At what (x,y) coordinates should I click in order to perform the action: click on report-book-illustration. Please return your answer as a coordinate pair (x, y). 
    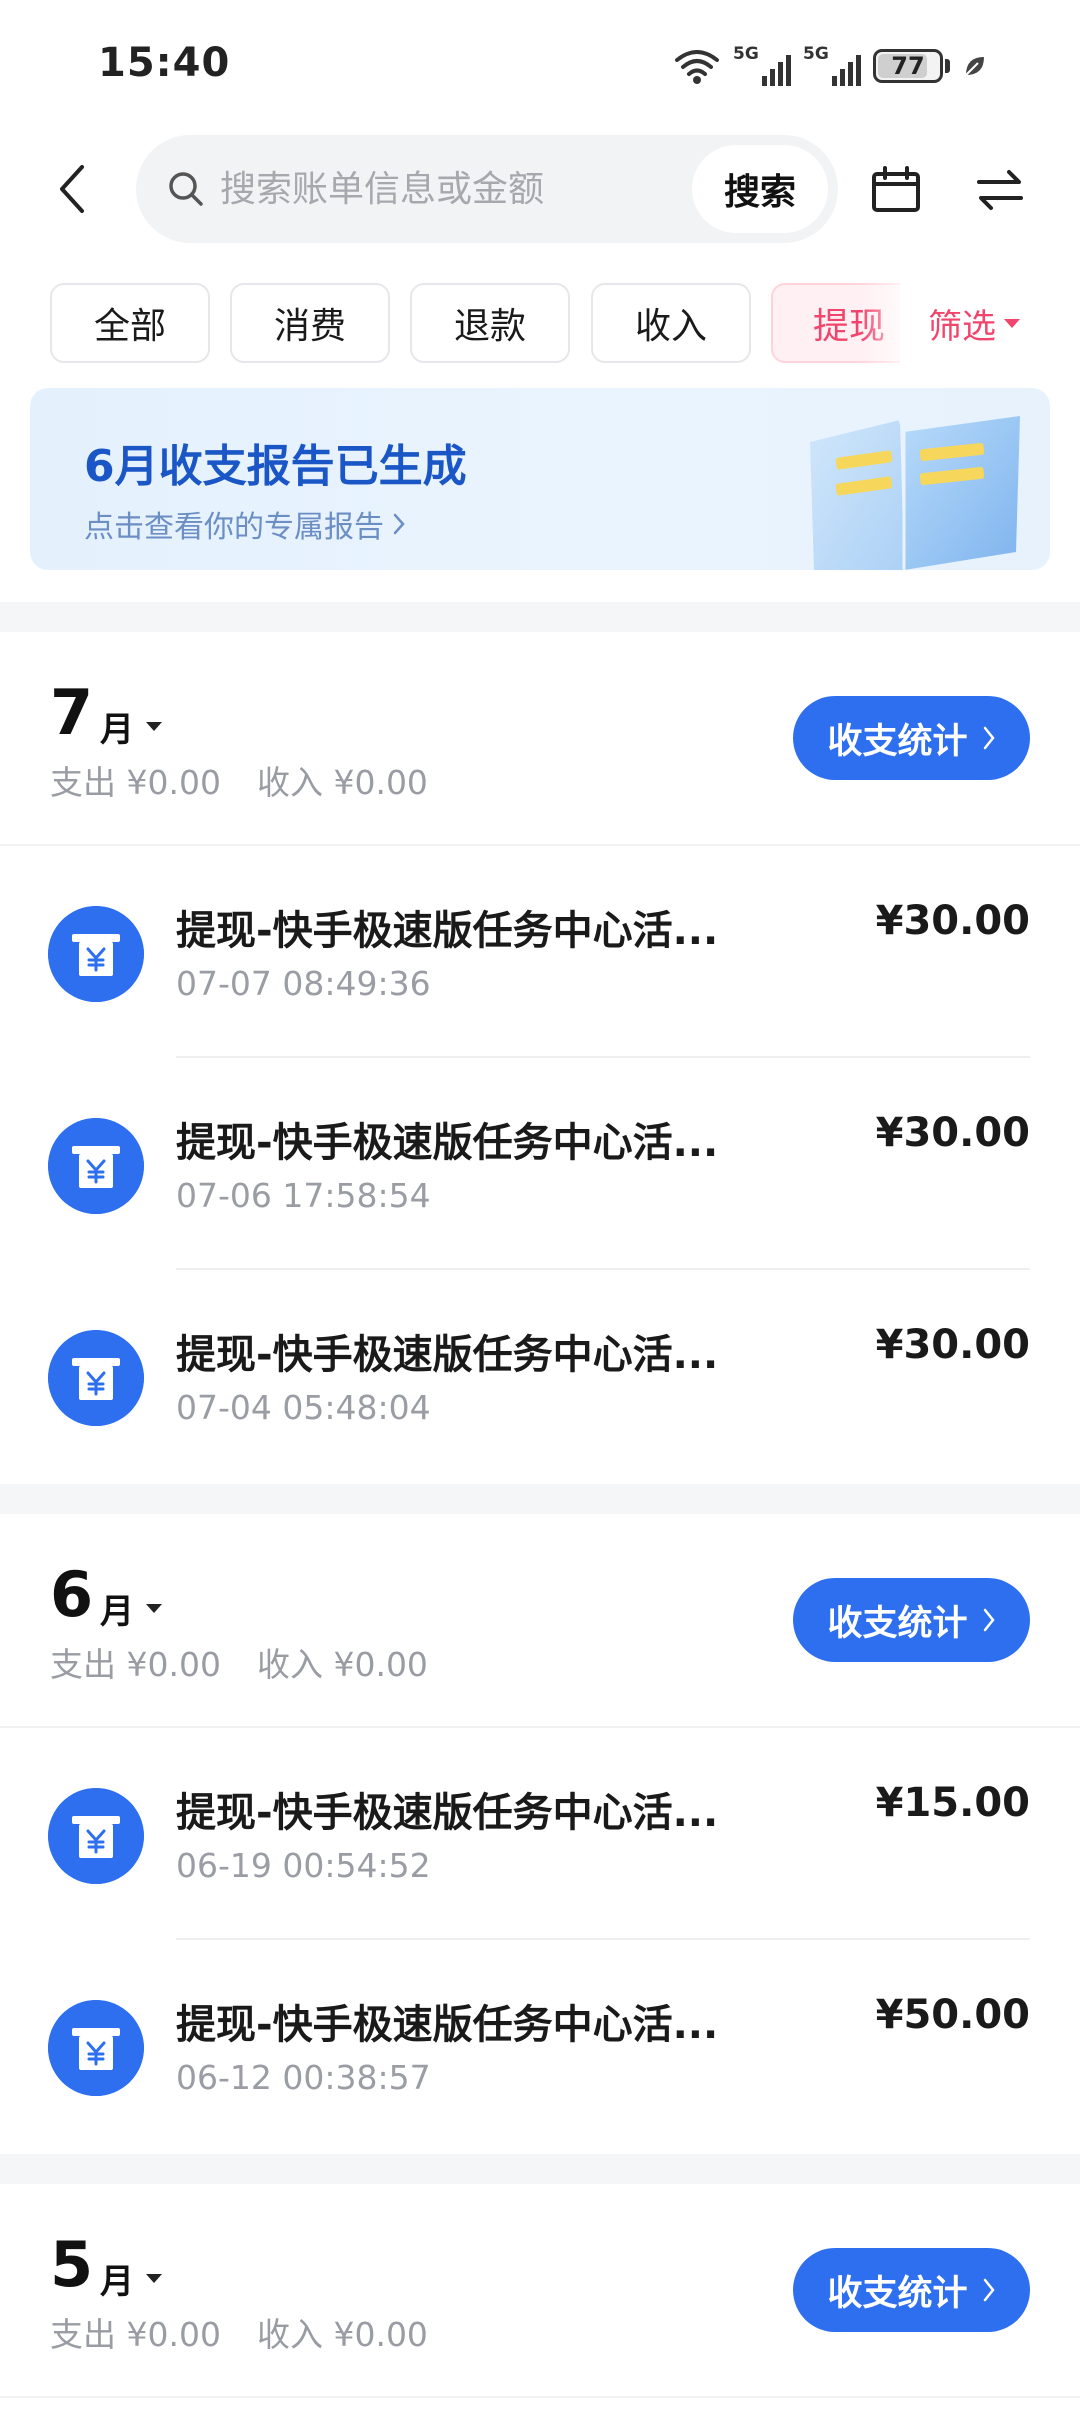
    Looking at the image, I should click on (915, 493).